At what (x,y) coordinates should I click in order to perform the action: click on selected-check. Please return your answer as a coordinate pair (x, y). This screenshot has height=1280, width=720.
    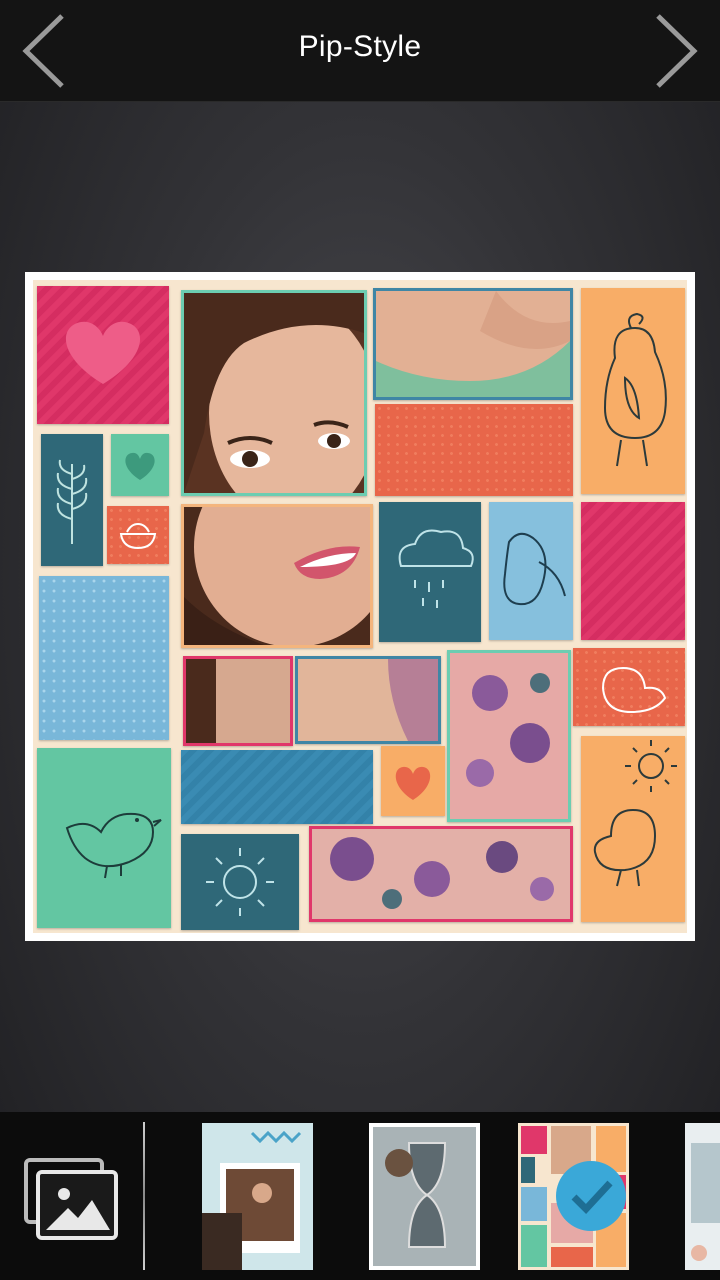
    Looking at the image, I should click on (591, 1196).